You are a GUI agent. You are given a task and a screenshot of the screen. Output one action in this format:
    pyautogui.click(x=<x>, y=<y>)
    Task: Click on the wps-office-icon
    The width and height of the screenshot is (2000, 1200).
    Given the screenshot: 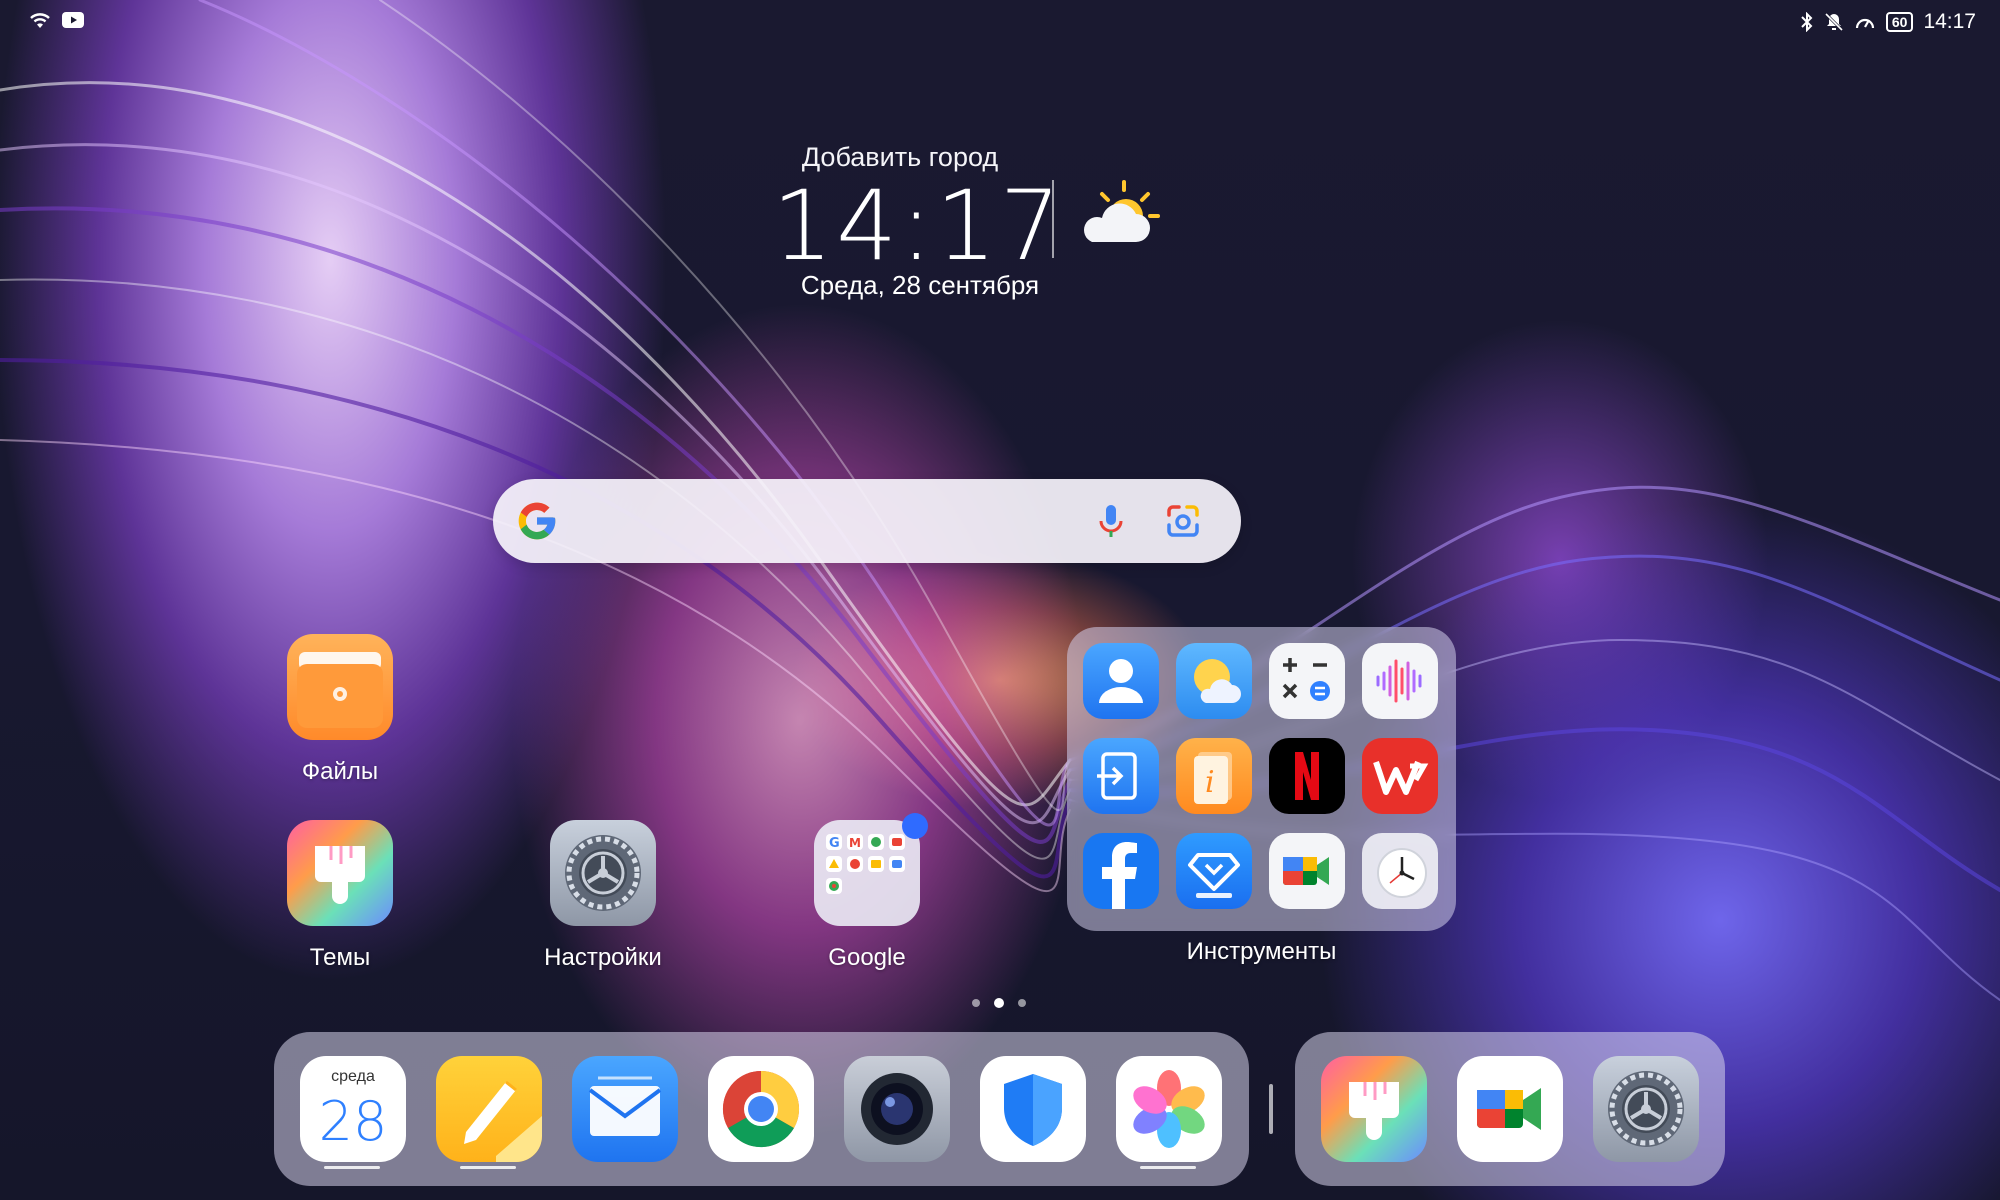 What is the action you would take?
    pyautogui.click(x=1400, y=776)
    